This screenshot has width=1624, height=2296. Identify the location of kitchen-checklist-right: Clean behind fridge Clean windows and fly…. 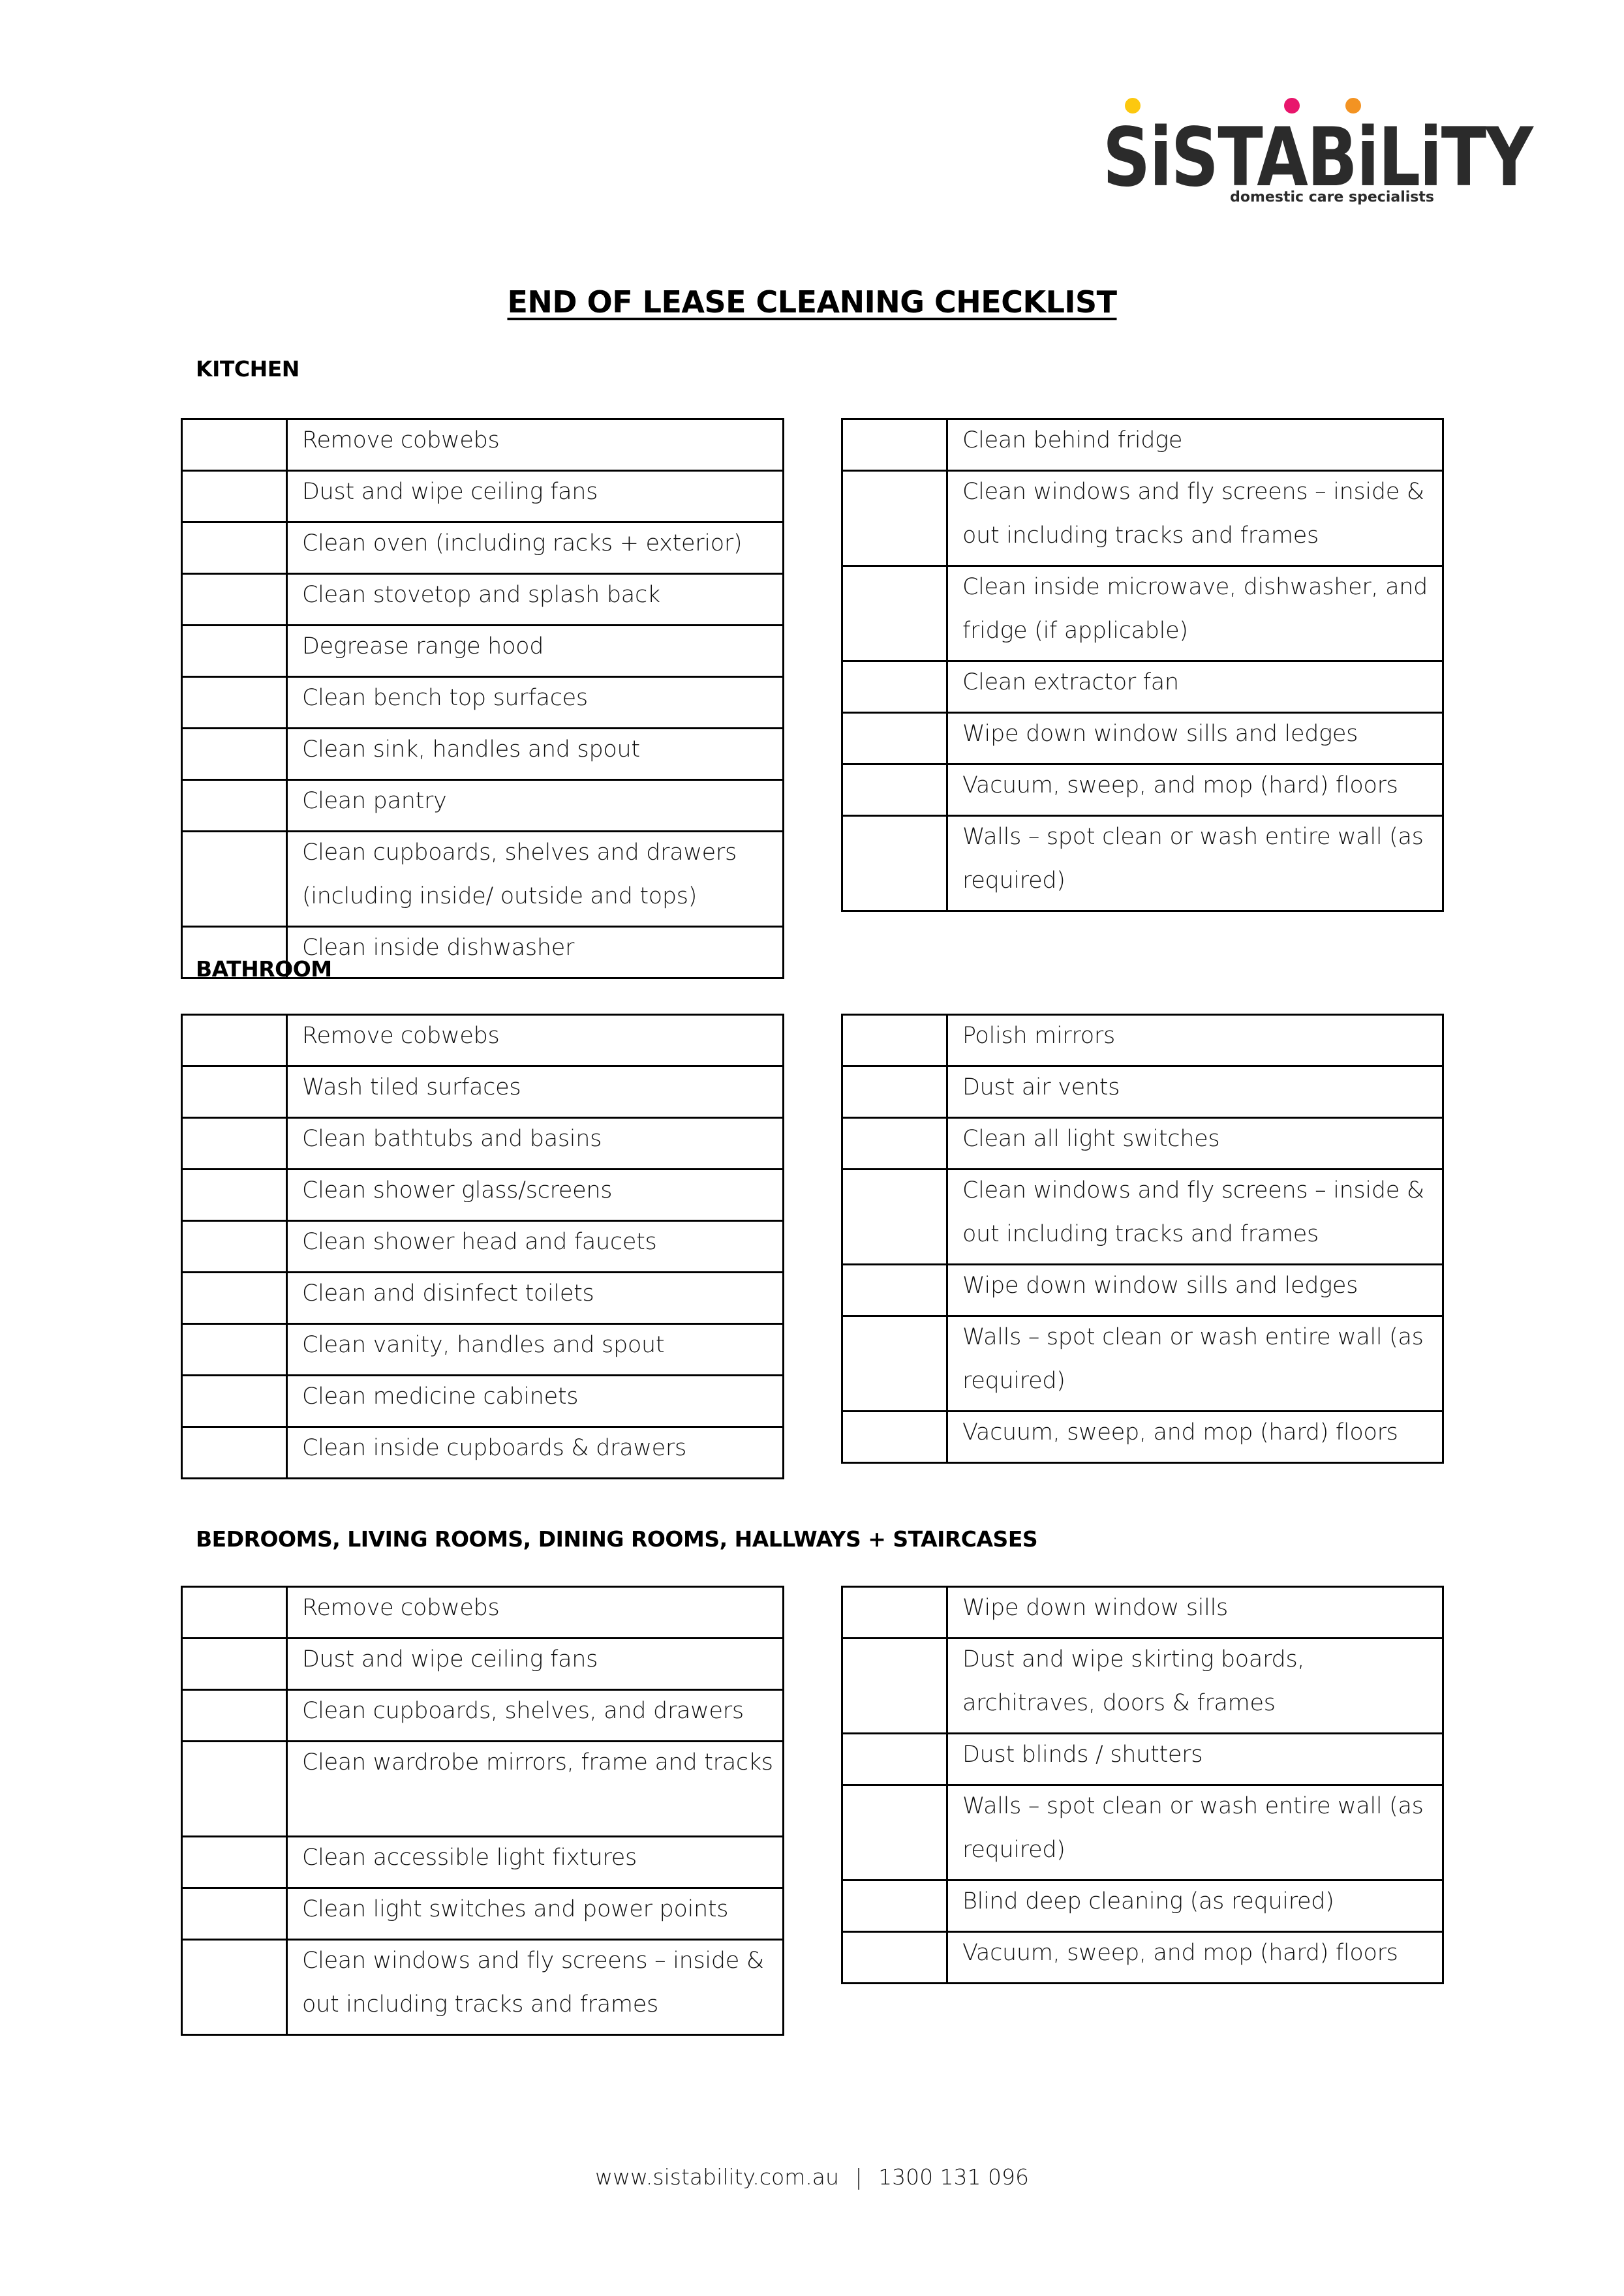
(1142, 665).